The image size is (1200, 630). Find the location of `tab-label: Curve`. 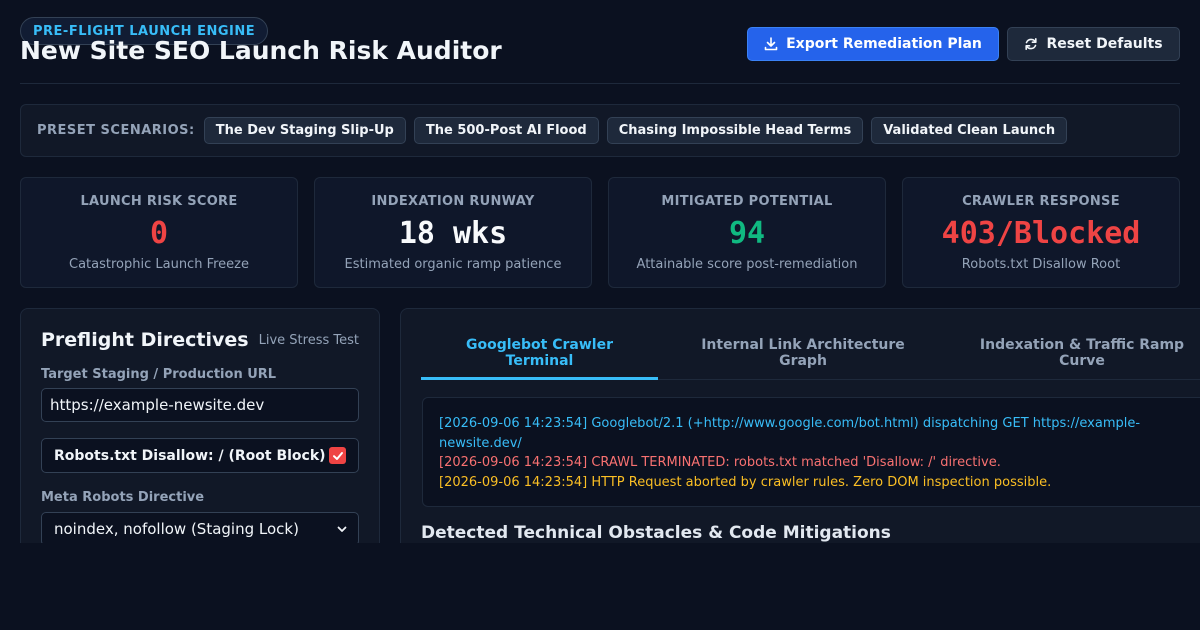

tab-label: Curve is located at coordinates (1082, 361).